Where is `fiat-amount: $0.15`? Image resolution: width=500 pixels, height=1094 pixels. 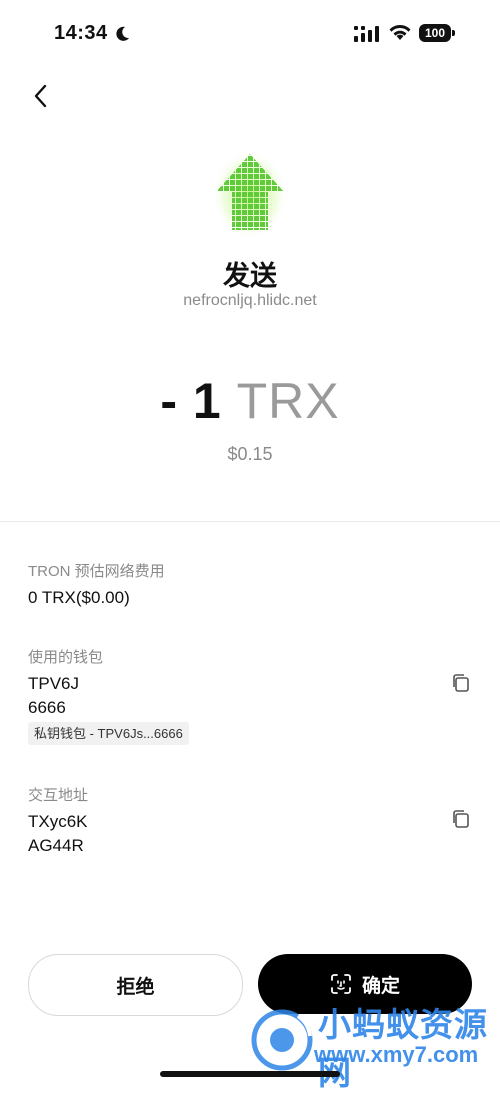 fiat-amount: $0.15 is located at coordinates (250, 454).